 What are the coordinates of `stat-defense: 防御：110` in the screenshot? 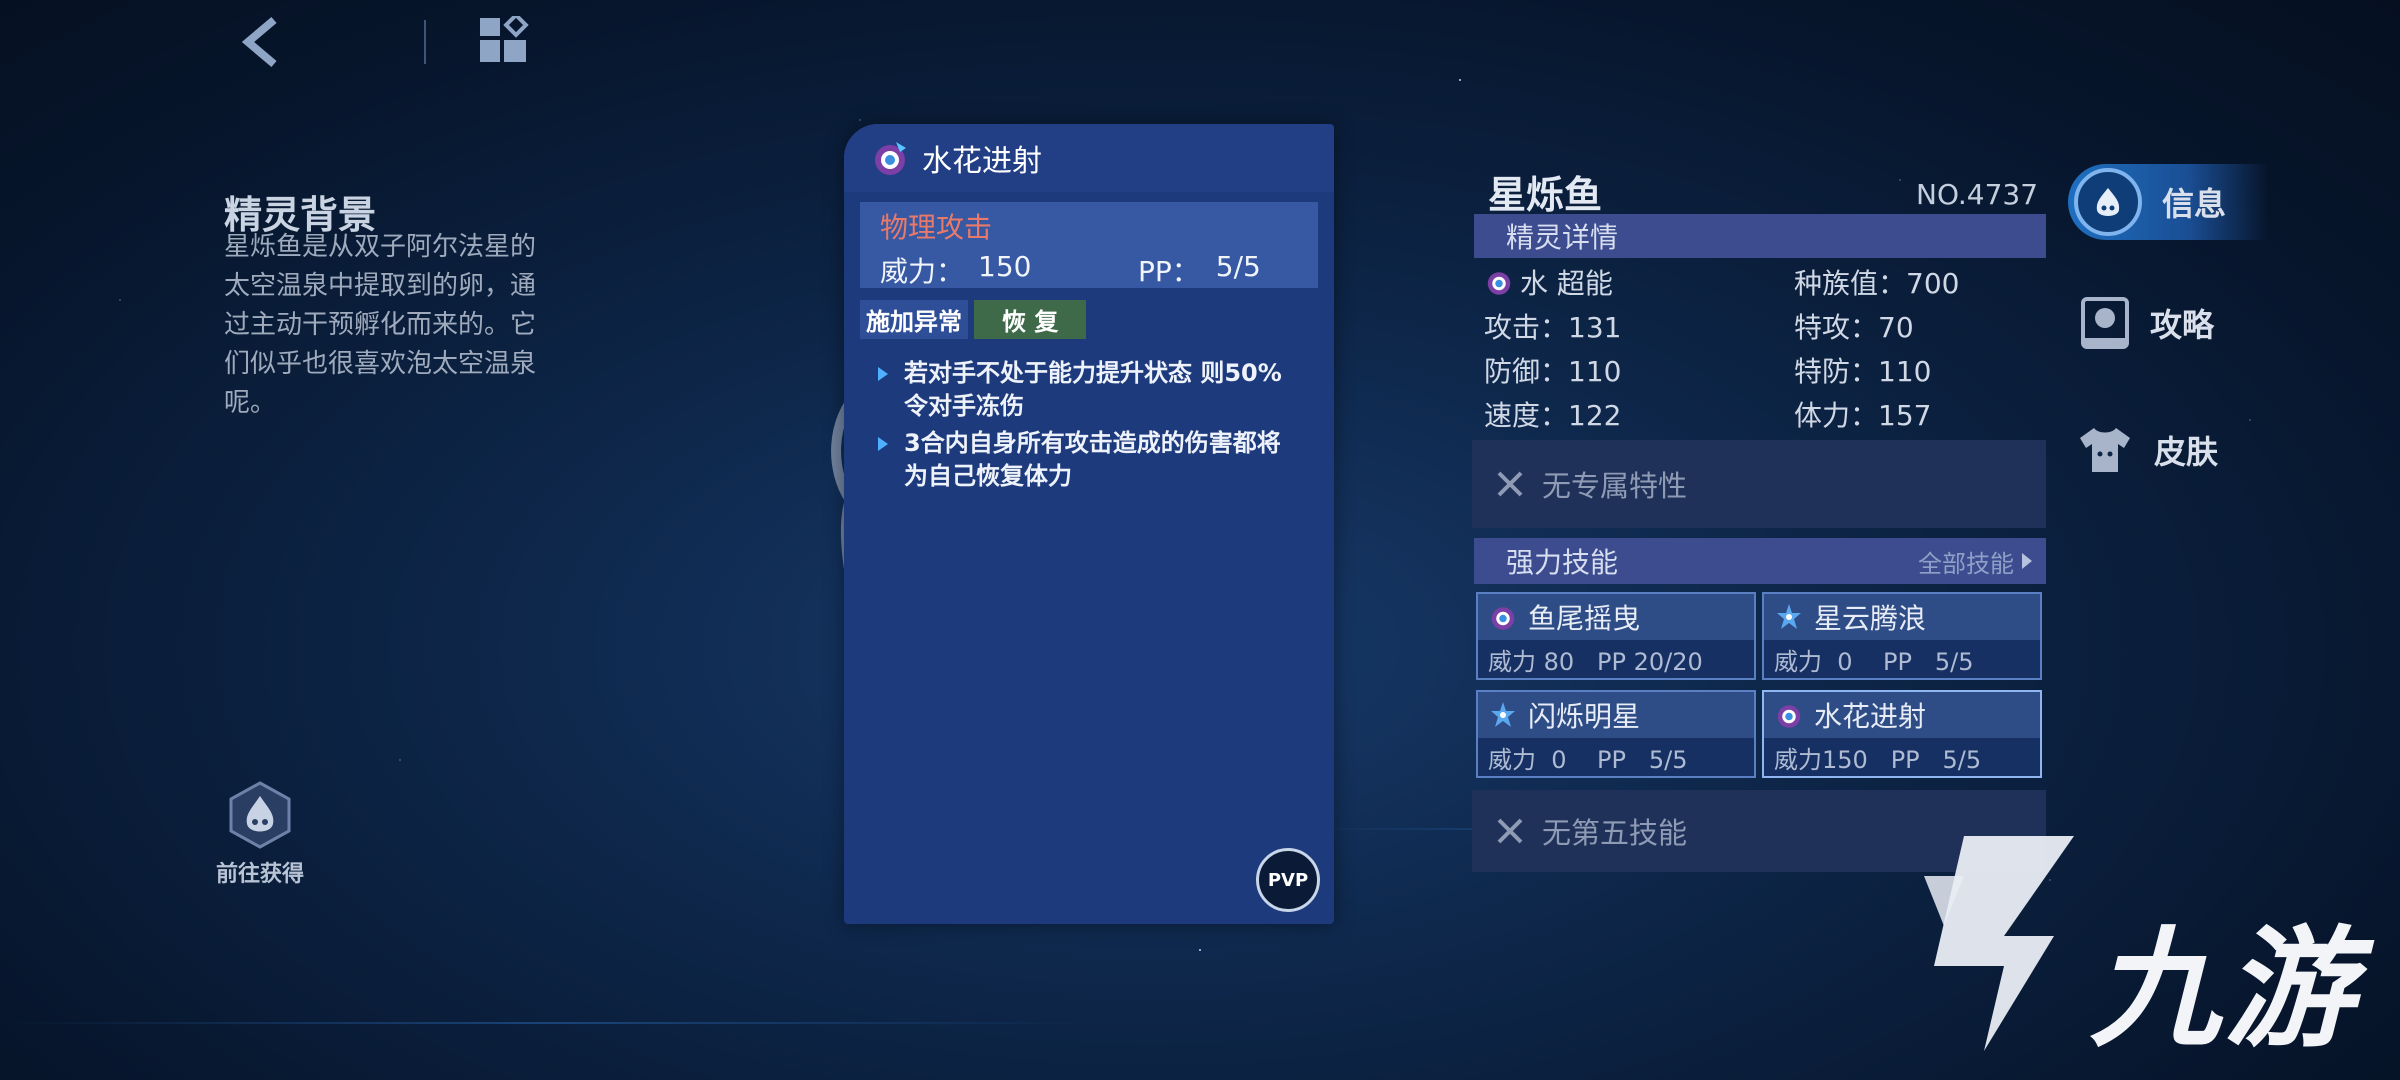 It's located at (1553, 371).